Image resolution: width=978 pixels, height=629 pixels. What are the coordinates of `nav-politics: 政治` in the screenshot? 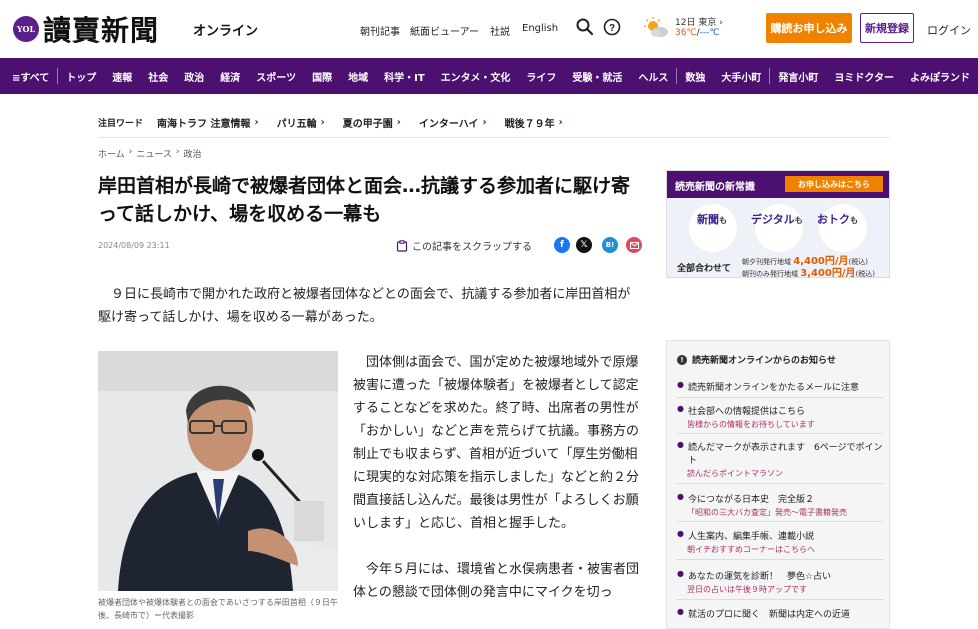 It's located at (194, 76).